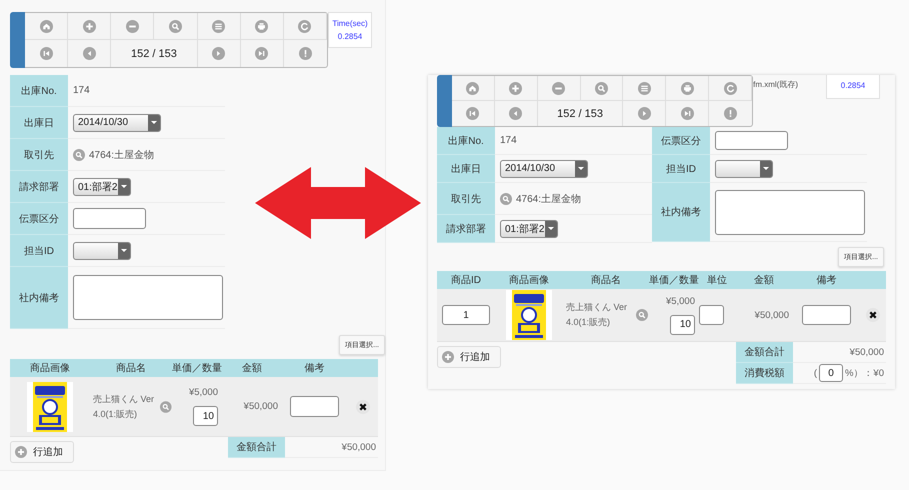 The width and height of the screenshot is (909, 490). I want to click on column-header: 商品ID, so click(466, 280).